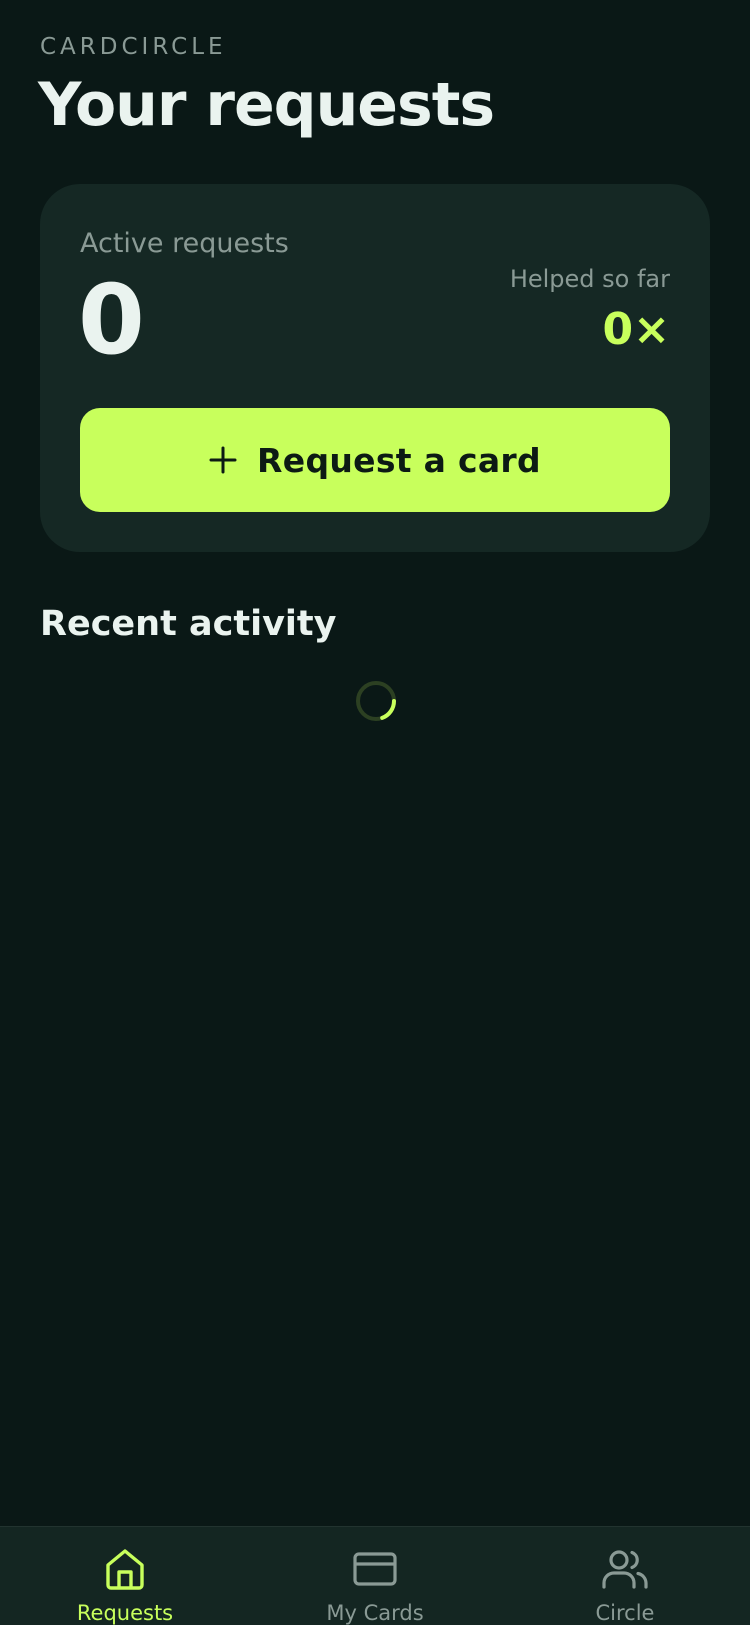 The image size is (750, 1625). What do you see at coordinates (399, 460) in the screenshot?
I see `request-card-label: Request a card` at bounding box center [399, 460].